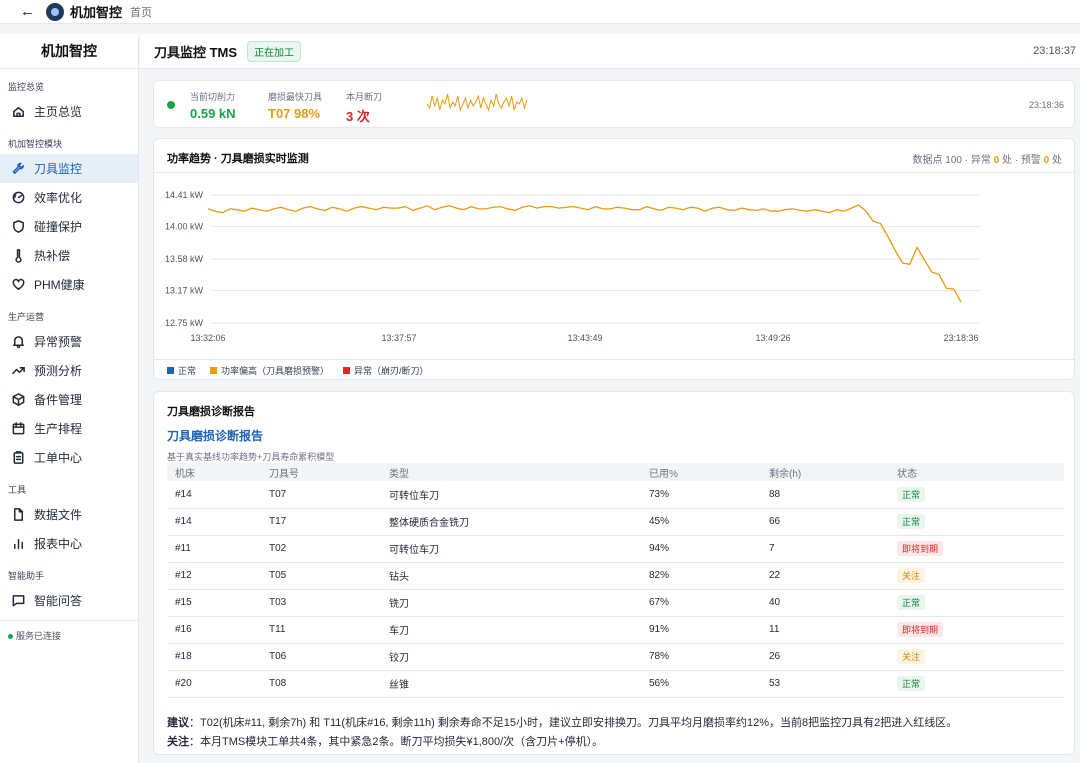  Describe the element at coordinates (39, 636) in the screenshot. I see `connection-label: 服务已连接` at that location.